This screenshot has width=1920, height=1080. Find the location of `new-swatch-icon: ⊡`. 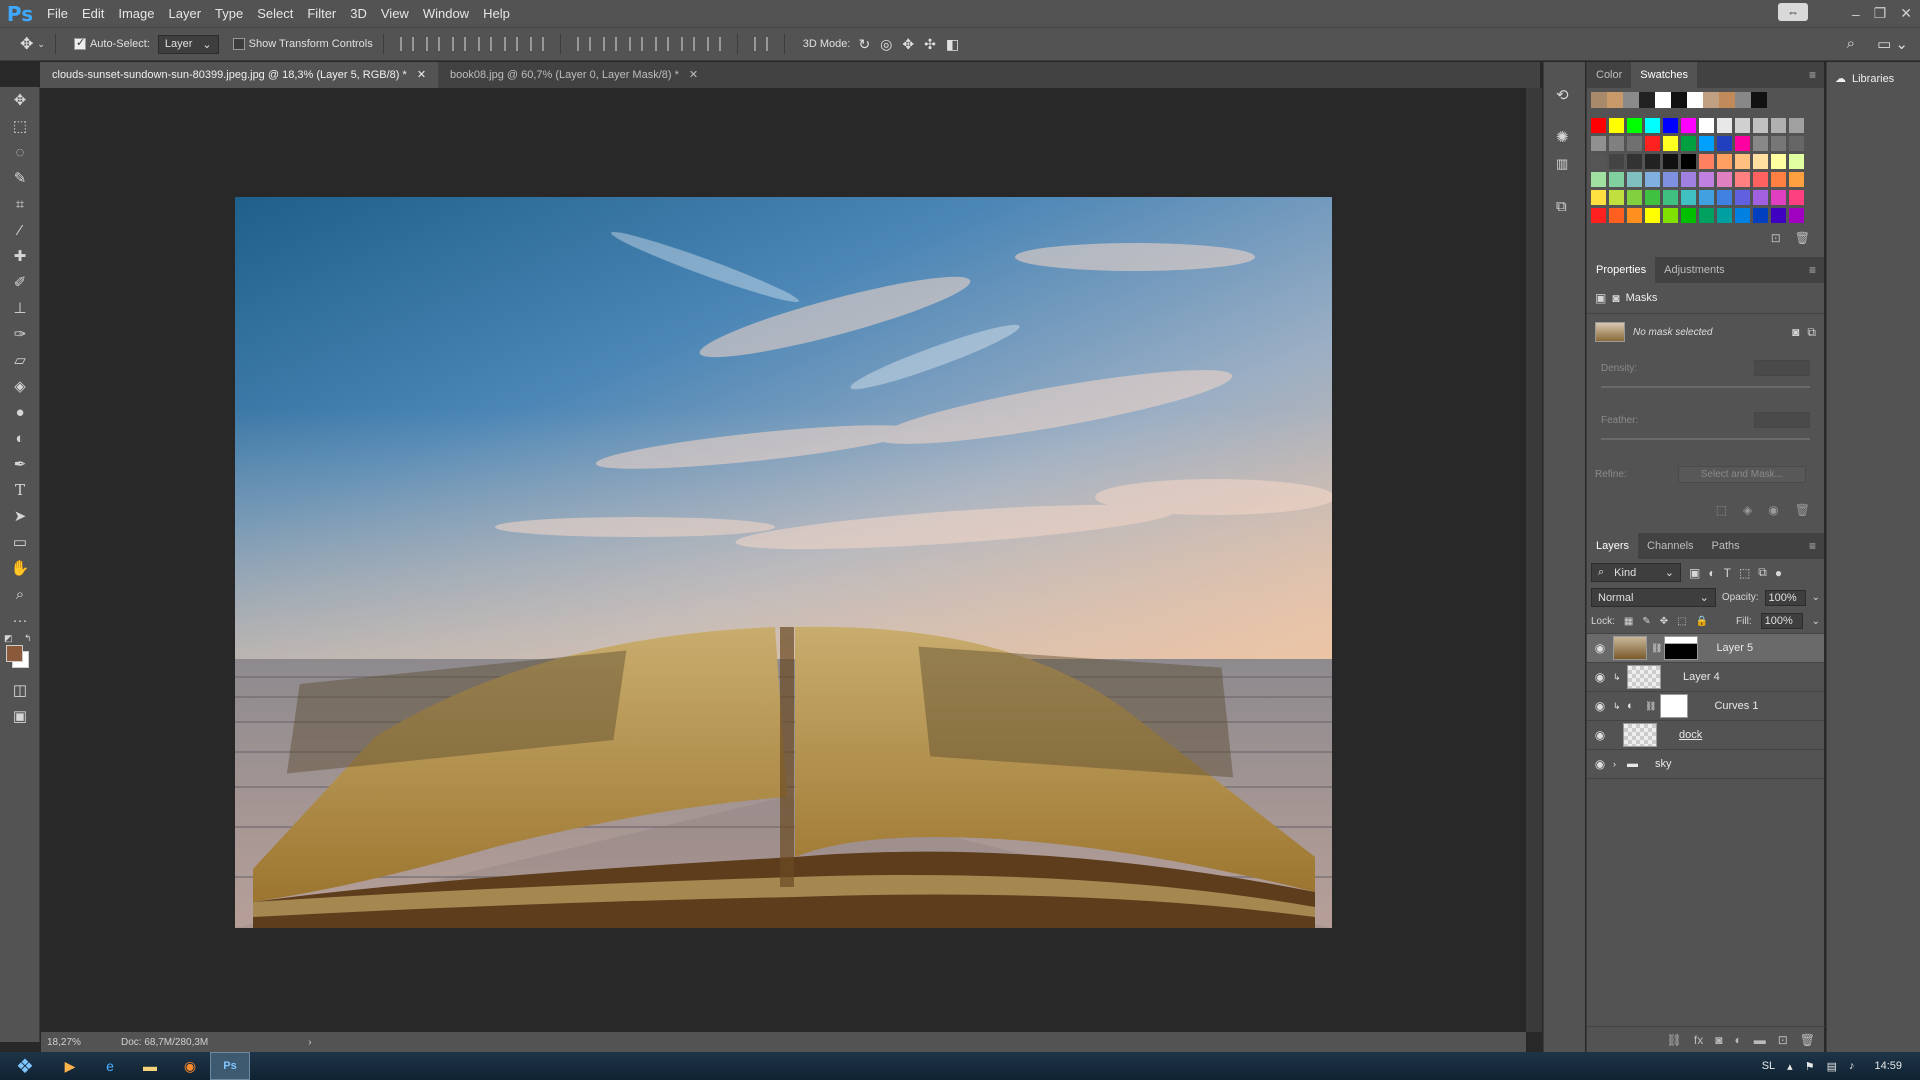

new-swatch-icon: ⊡ is located at coordinates (1776, 238).